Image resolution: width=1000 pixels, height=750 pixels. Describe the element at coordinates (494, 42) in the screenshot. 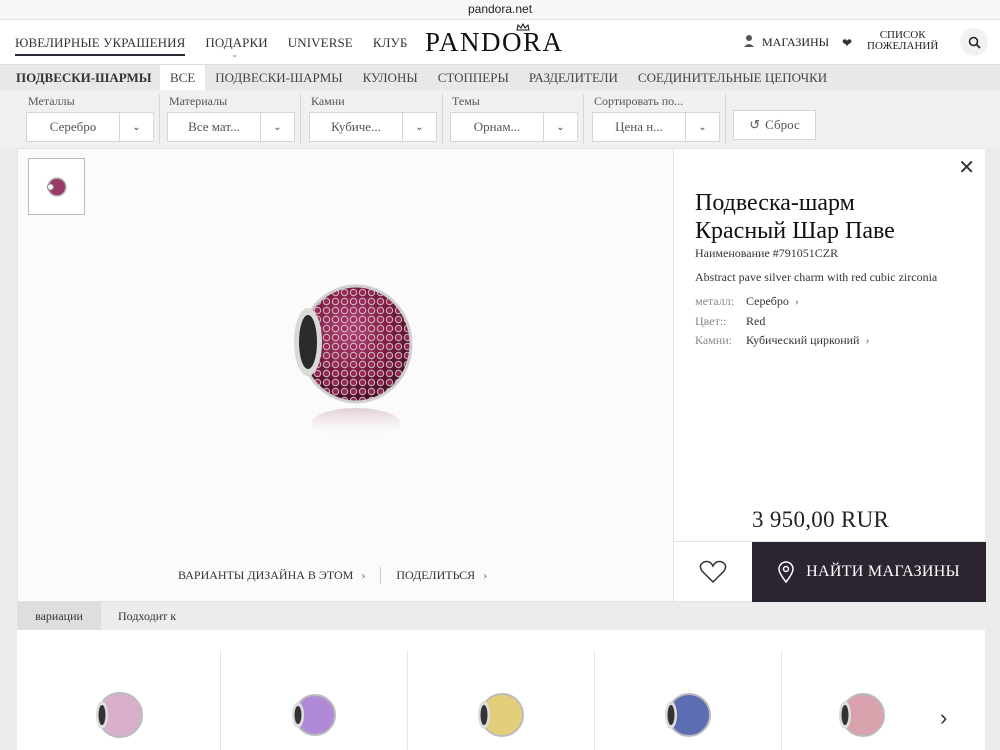

I see `pandora-logo: PANDORA` at that location.